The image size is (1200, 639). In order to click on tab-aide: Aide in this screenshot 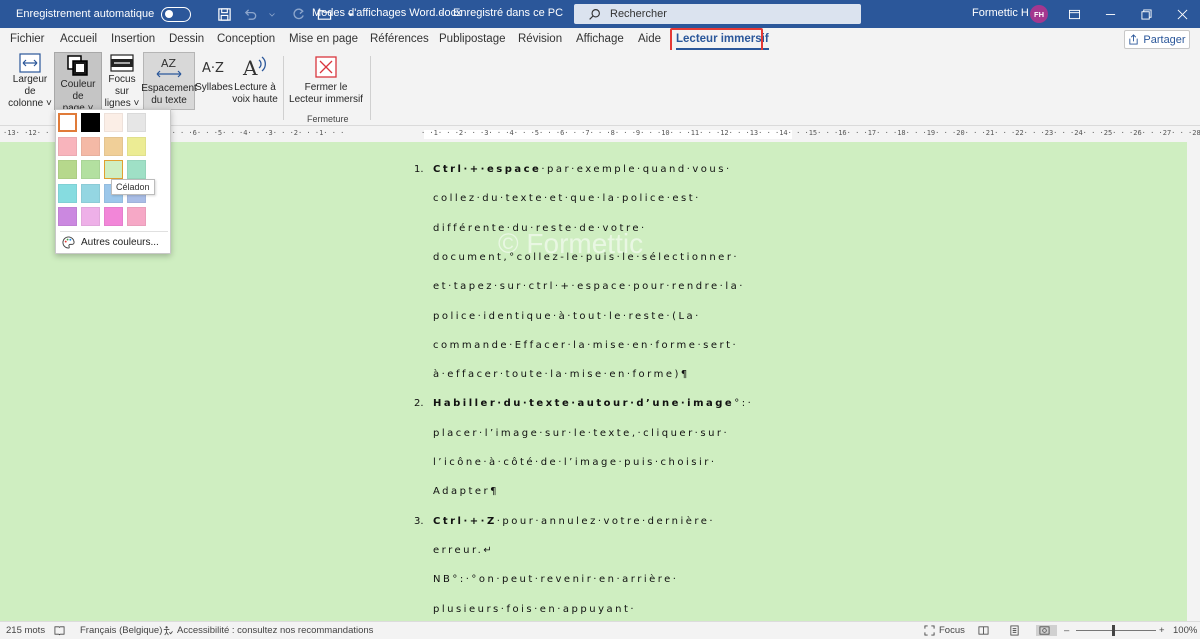, I will do `click(649, 39)`.